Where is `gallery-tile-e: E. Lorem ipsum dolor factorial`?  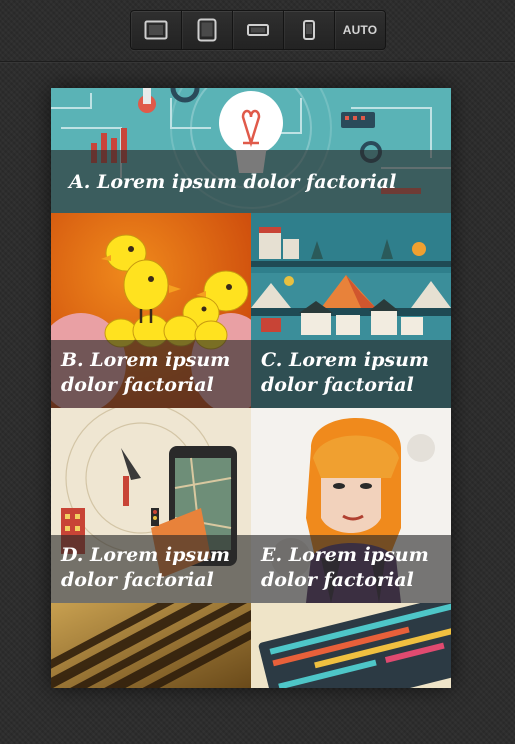
gallery-tile-e: E. Lorem ipsum dolor factorial is located at coordinates (351, 505).